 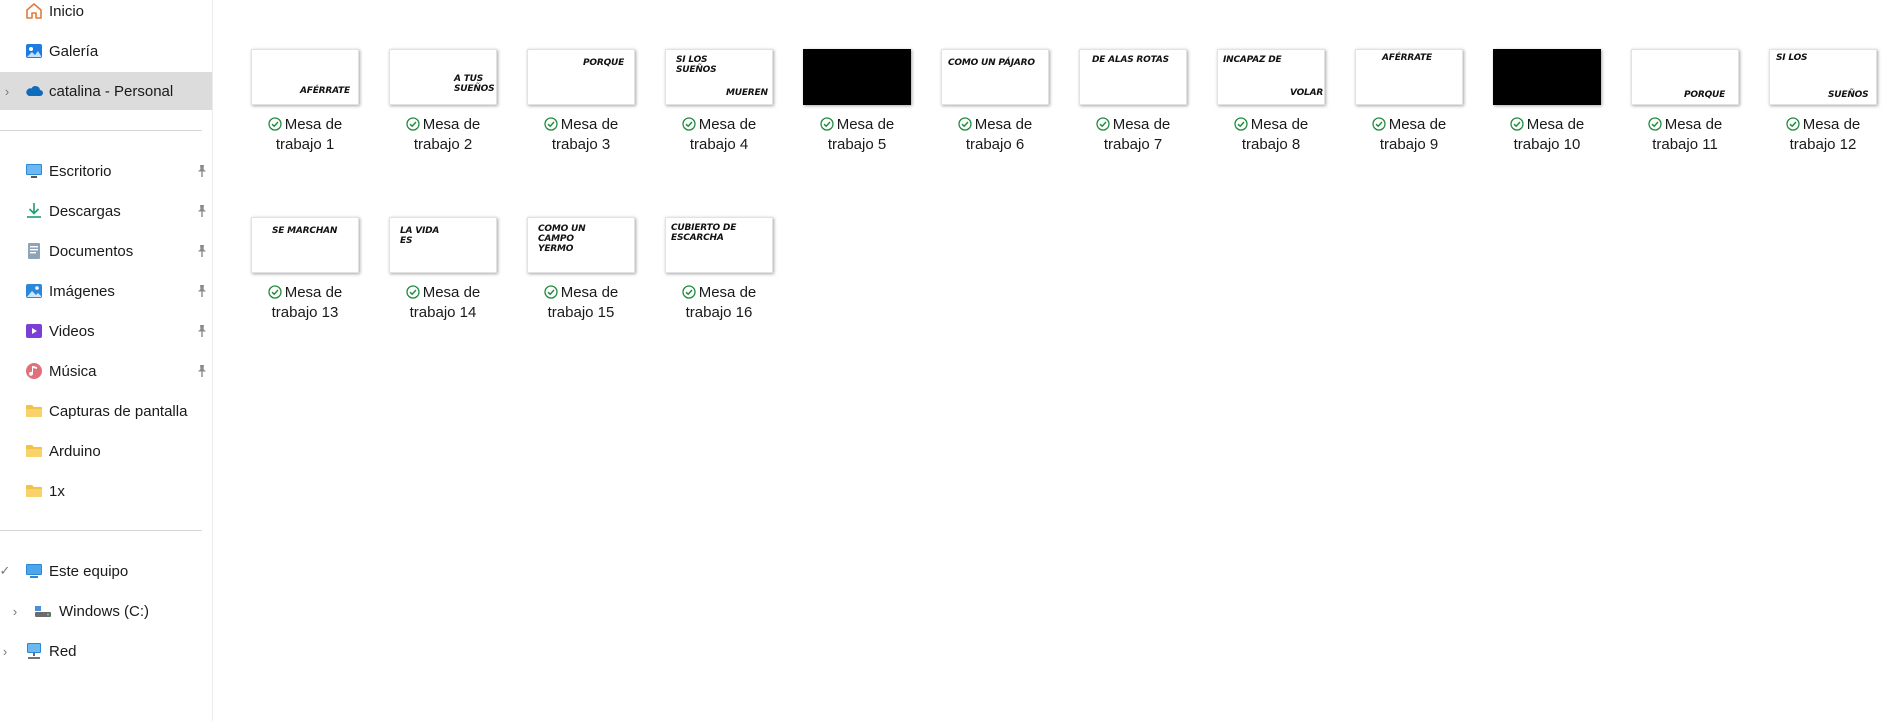 What do you see at coordinates (106, 251) in the screenshot?
I see `sidebar-item-documentos: Documentos` at bounding box center [106, 251].